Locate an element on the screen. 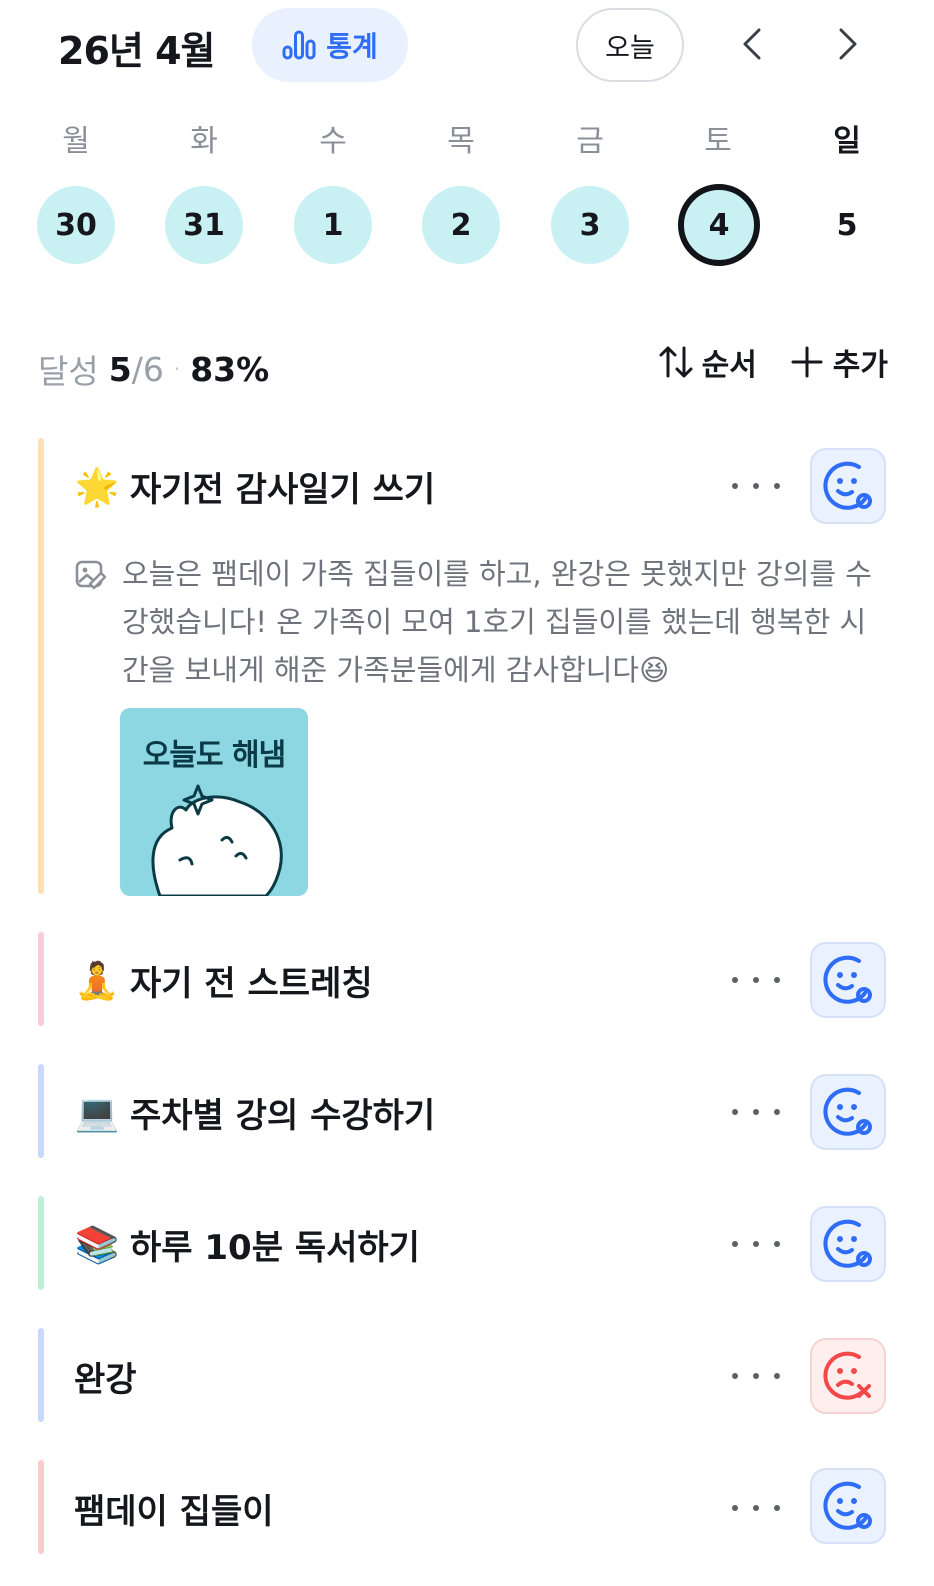 Image resolution: width=934 pixels, height=1586 pixels. chevron-right-icon is located at coordinates (848, 44).